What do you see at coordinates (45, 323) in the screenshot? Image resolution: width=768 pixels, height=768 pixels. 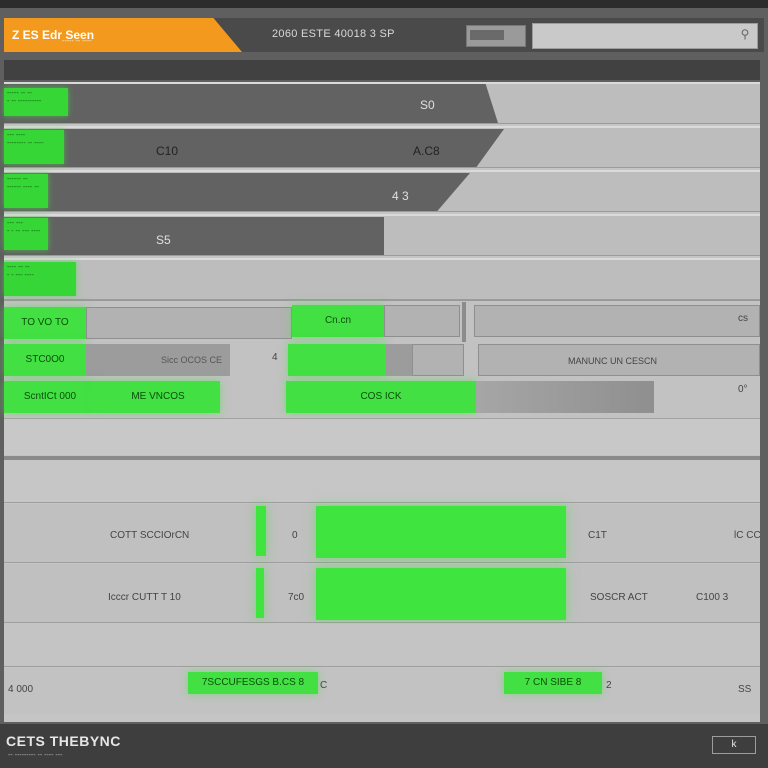 I see `control-button-1: TO VO TO` at bounding box center [45, 323].